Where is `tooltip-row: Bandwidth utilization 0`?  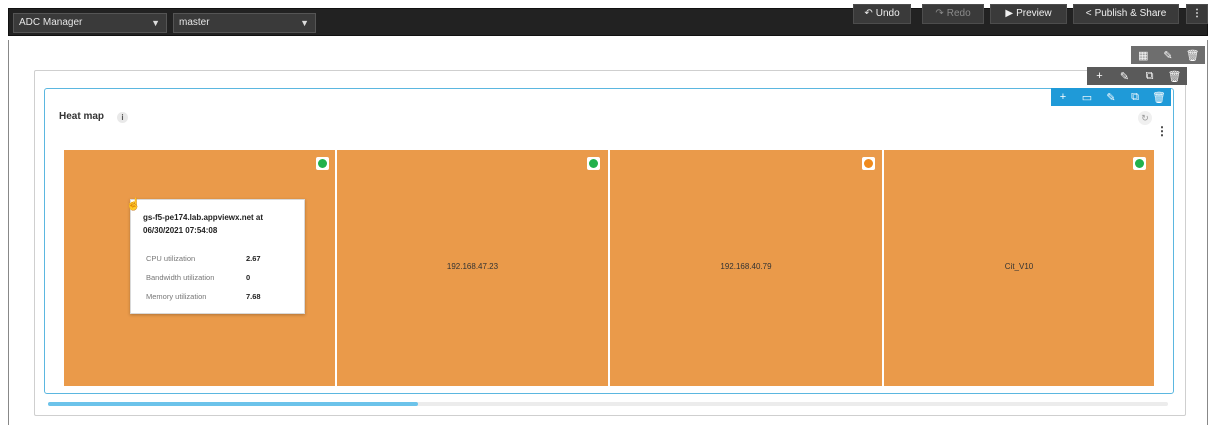 tooltip-row: Bandwidth utilization 0 is located at coordinates (221, 277).